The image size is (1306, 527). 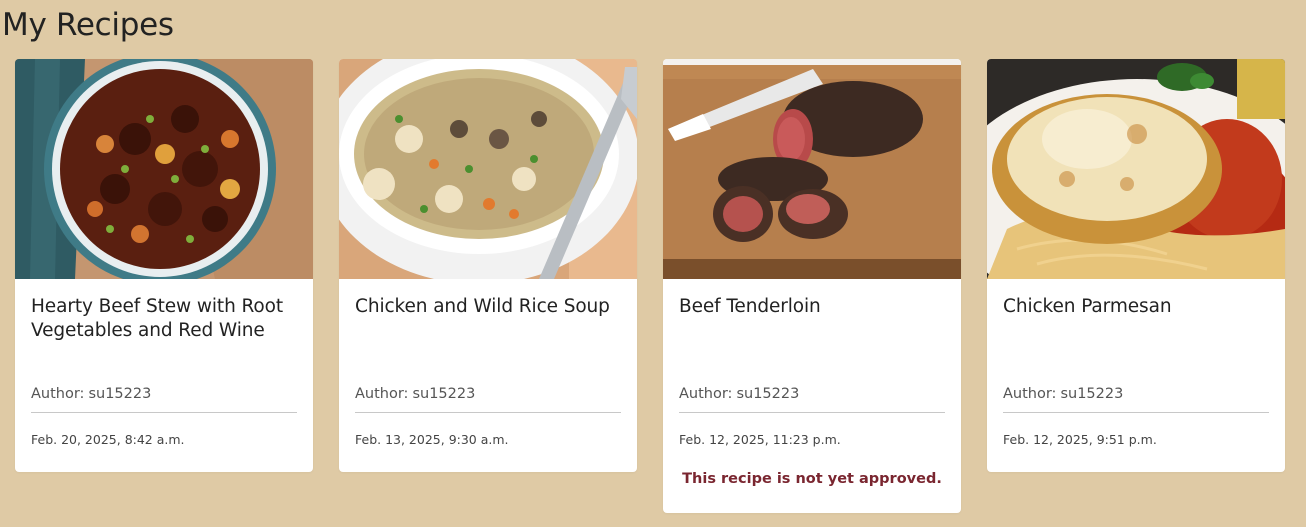 What do you see at coordinates (1080, 439) in the screenshot?
I see `recipe-date: Feb. 12, 2025, 9:51 p.m.` at bounding box center [1080, 439].